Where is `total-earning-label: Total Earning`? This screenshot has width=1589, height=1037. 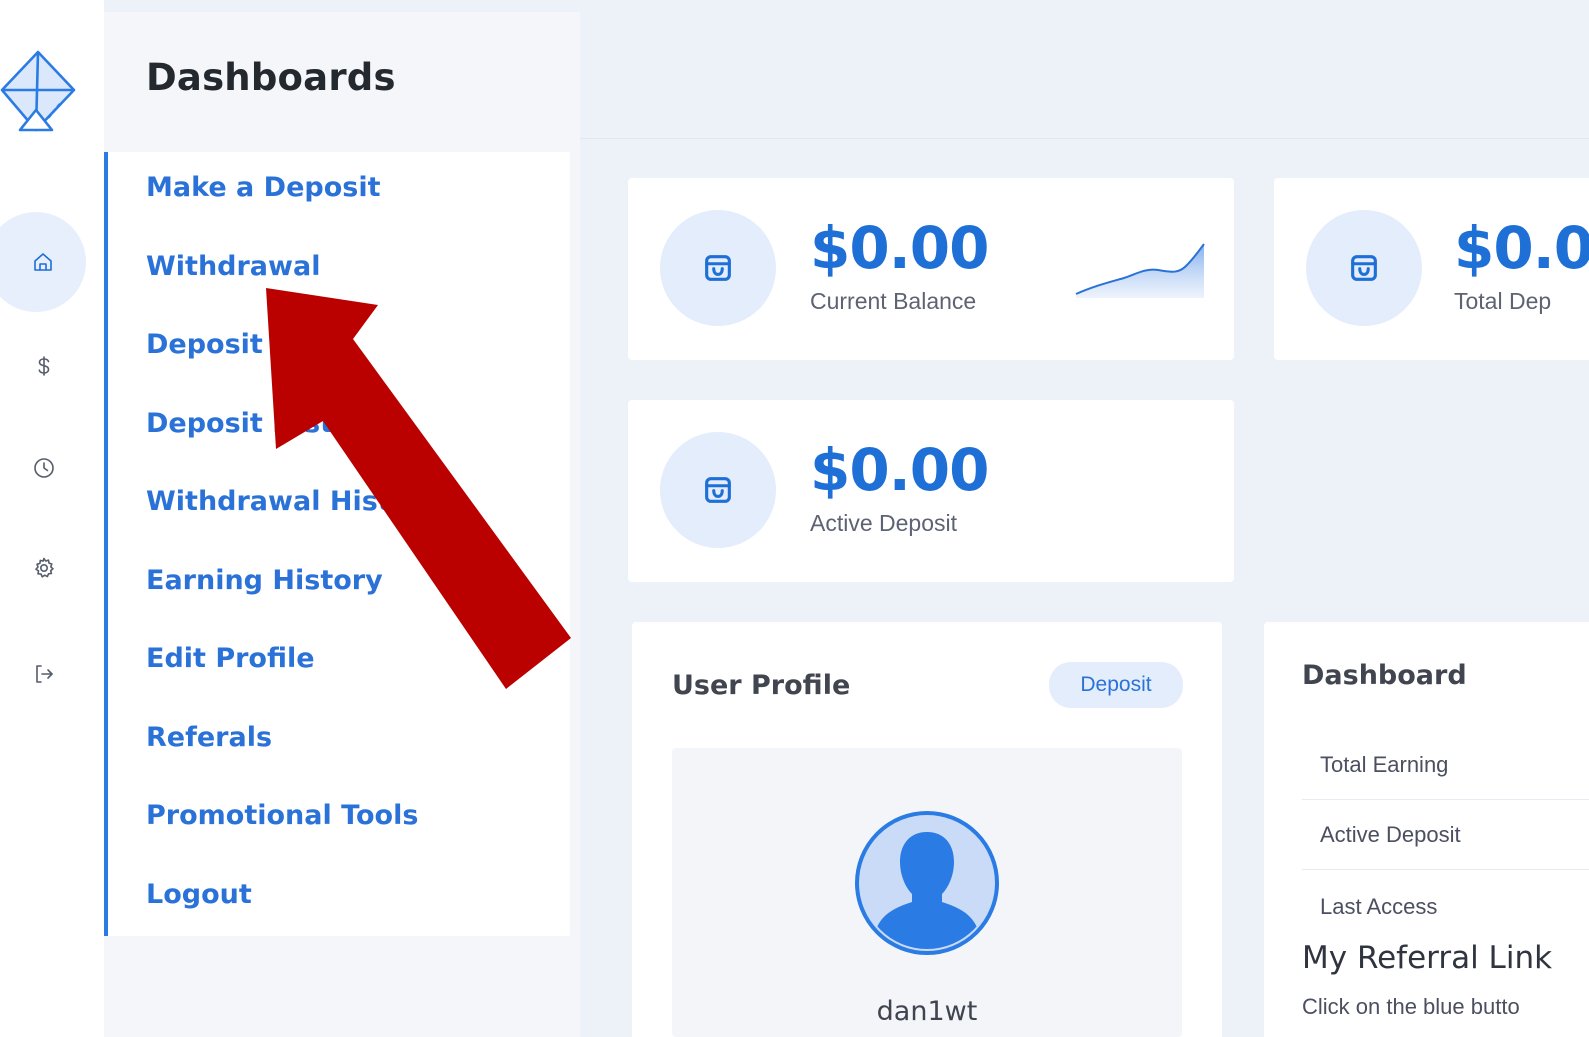
total-earning-label: Total Earning is located at coordinates (1384, 764).